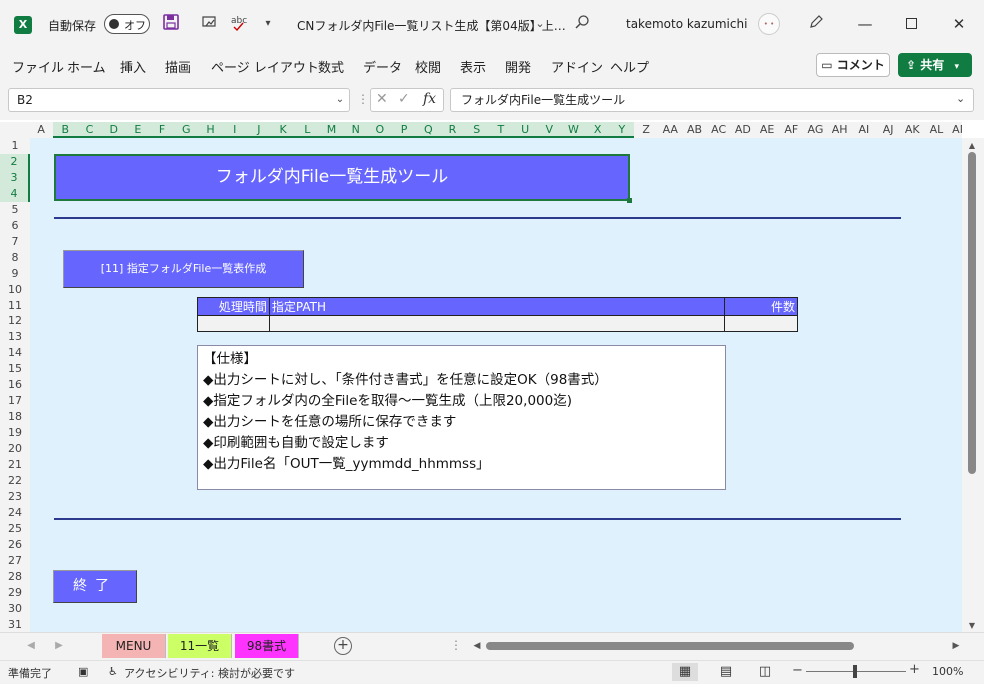 The width and height of the screenshot is (984, 684). I want to click on column-header: AA, so click(670, 130).